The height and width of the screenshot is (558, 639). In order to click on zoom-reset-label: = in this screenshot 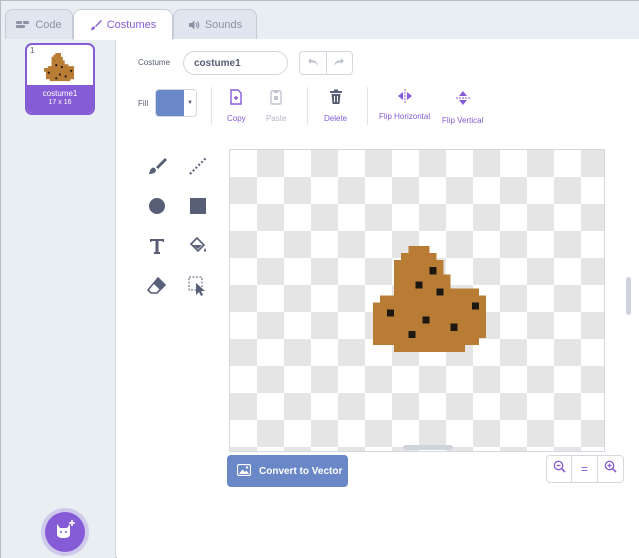, I will do `click(584, 469)`.